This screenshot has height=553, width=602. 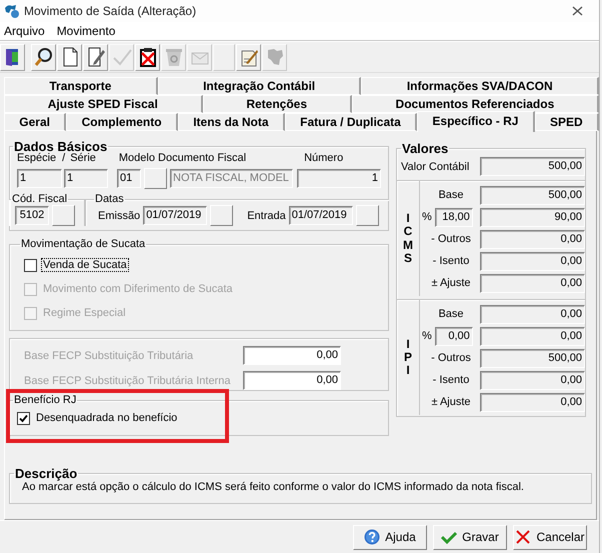 What do you see at coordinates (85, 265) in the screenshot?
I see `checkbox-label: Venda de Sucata` at bounding box center [85, 265].